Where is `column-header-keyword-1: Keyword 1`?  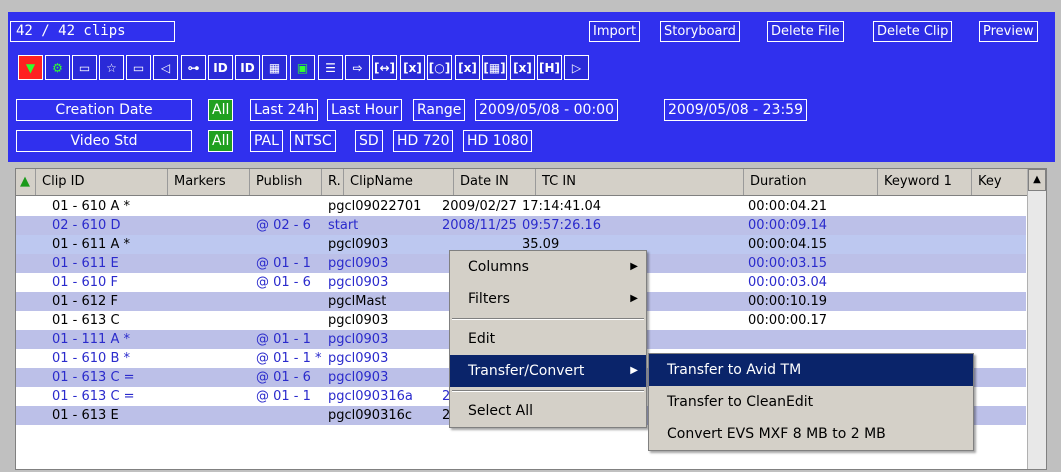 column-header-keyword-1: Keyword 1 is located at coordinates (925, 182).